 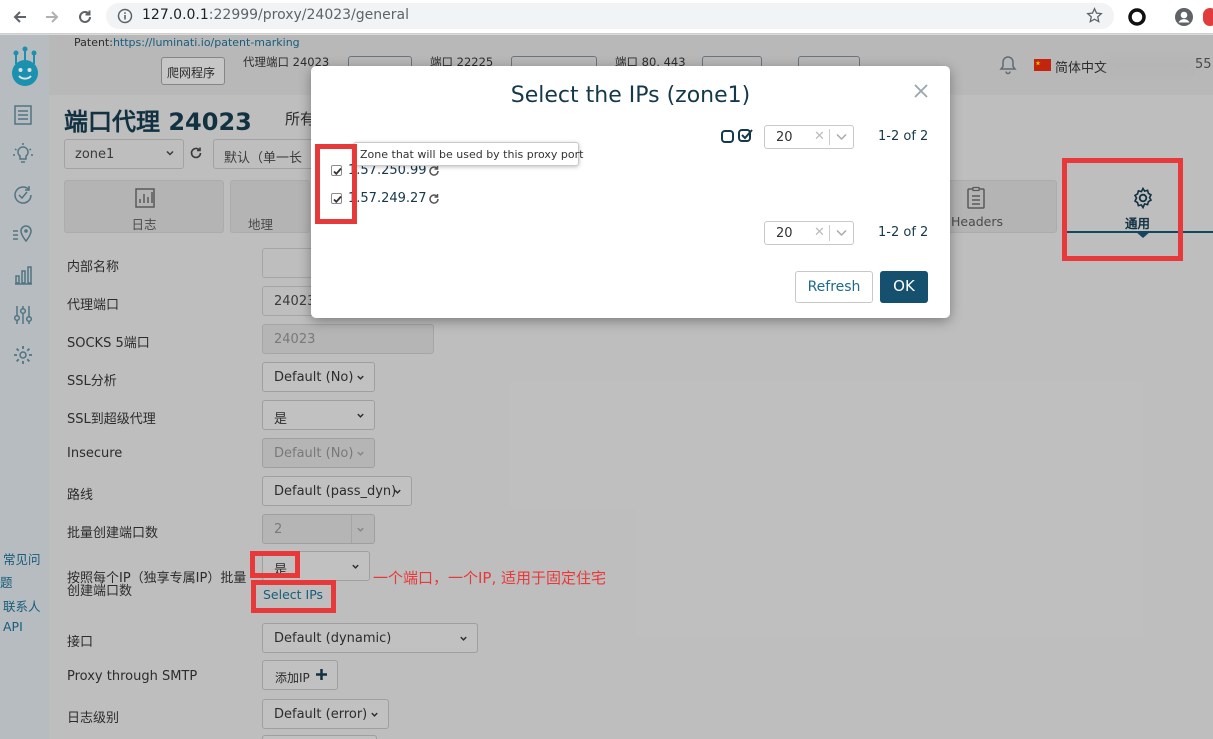 I want to click on bookmark-star-icon, so click(x=1094, y=15).